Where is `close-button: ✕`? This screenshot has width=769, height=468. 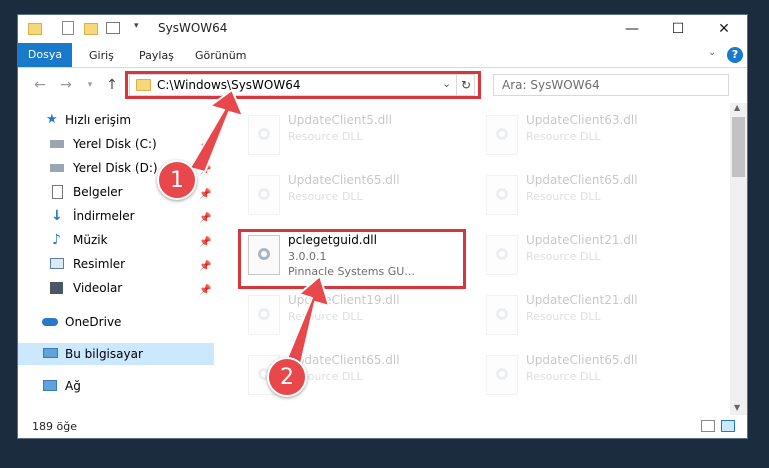 close-button: ✕ is located at coordinates (724, 29).